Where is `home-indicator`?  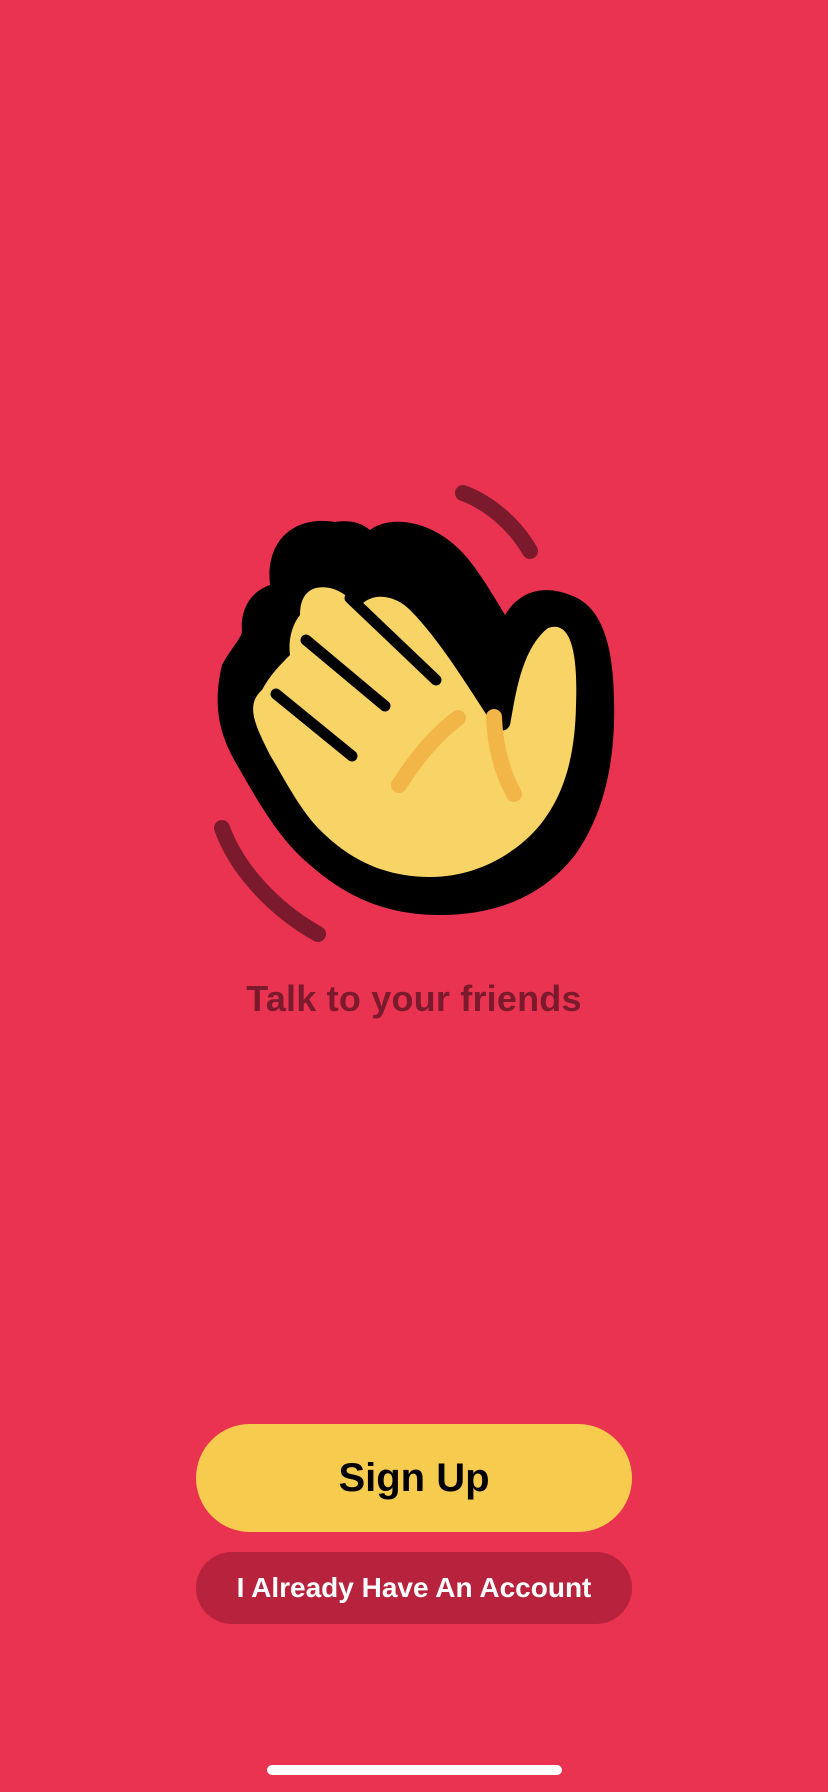 home-indicator is located at coordinates (414, 1770).